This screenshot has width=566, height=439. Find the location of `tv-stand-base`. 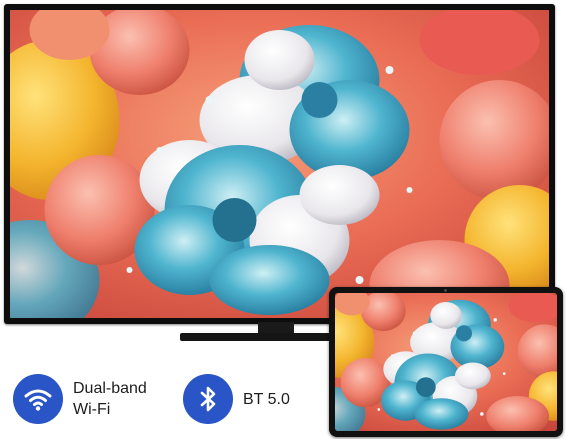

tv-stand-base is located at coordinates (257, 337).